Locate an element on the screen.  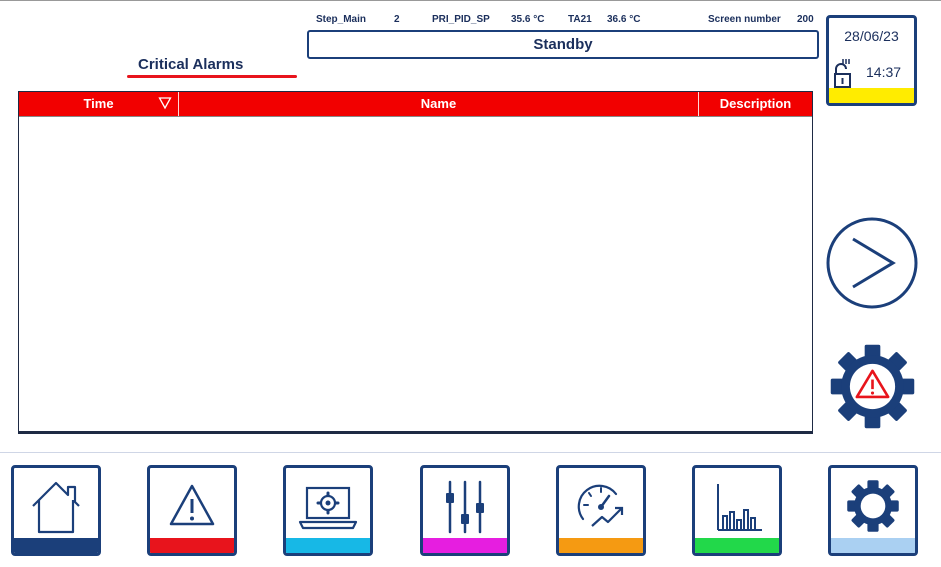
nav-alarms-button is located at coordinates (192, 510).